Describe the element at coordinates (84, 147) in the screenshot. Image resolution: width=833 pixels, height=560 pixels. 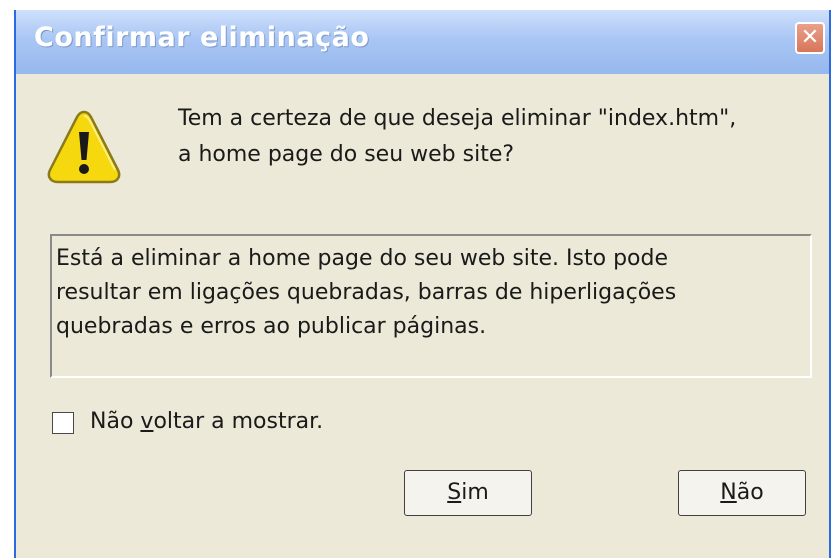
I see `warning-icon` at that location.